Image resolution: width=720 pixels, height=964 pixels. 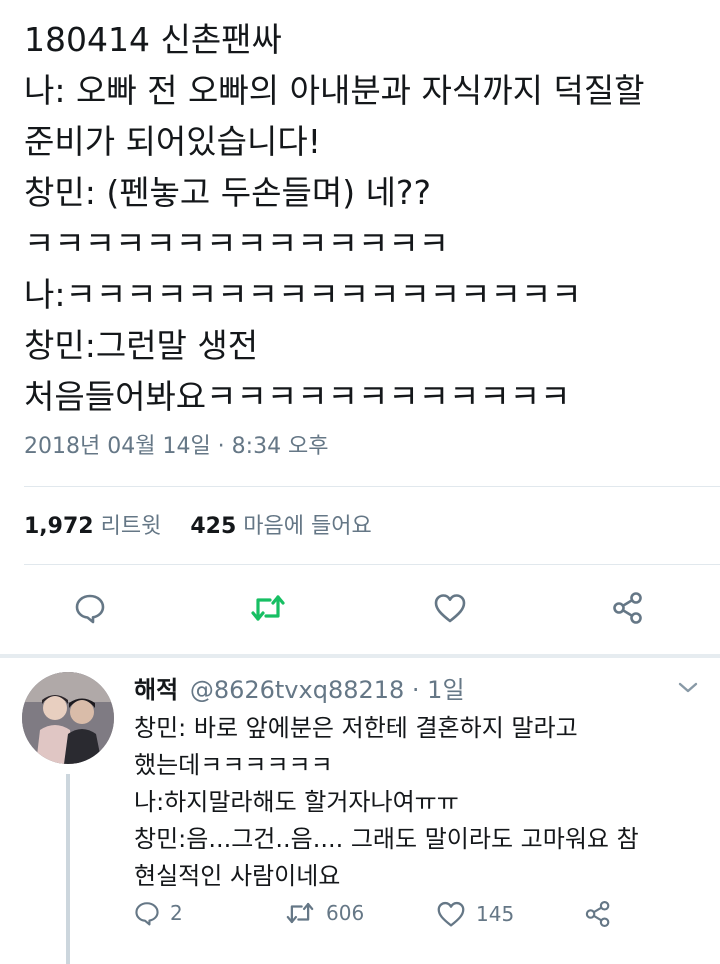 I want to click on more-options-button, so click(x=688, y=690).